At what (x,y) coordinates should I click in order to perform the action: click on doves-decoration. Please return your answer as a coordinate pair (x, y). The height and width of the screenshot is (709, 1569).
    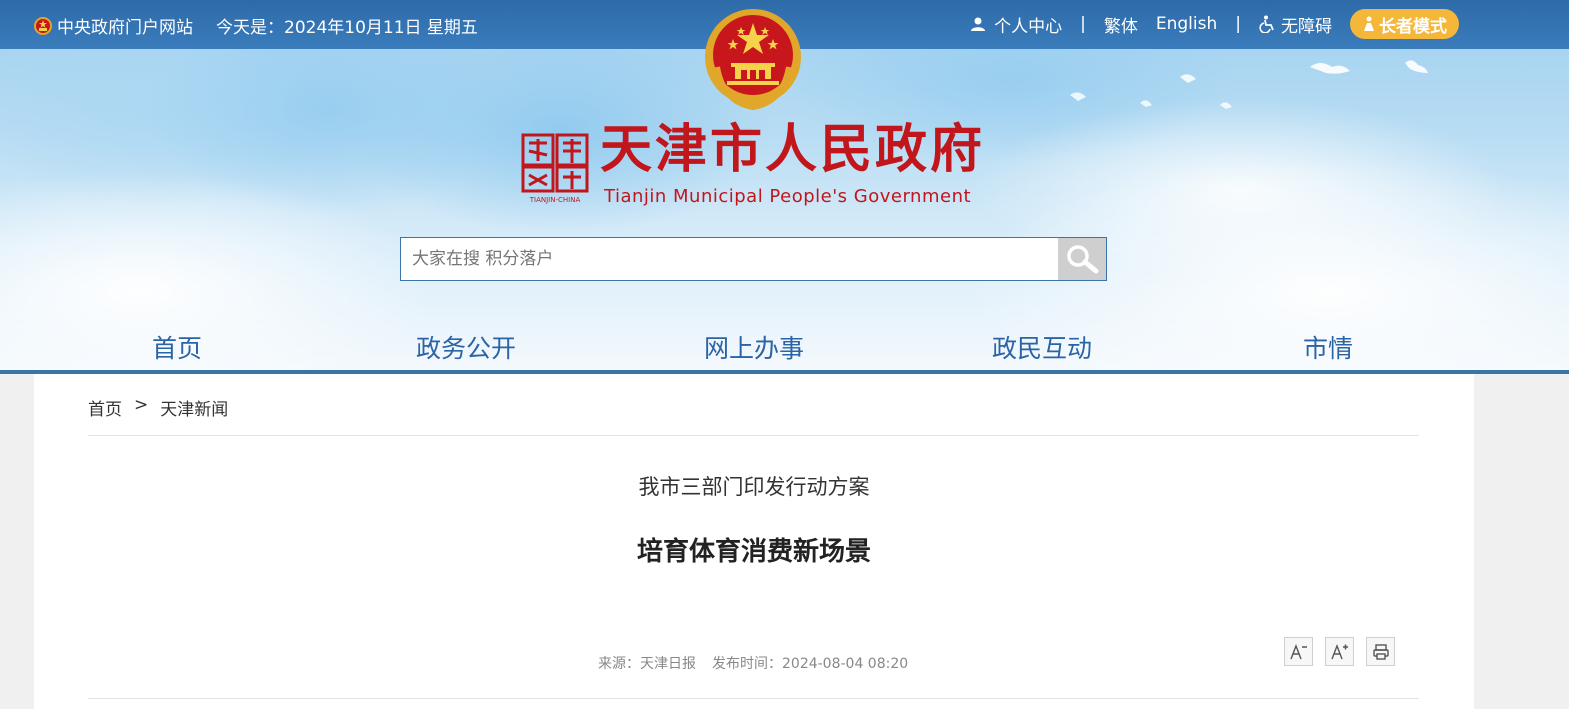
    Looking at the image, I should click on (1249, 84).